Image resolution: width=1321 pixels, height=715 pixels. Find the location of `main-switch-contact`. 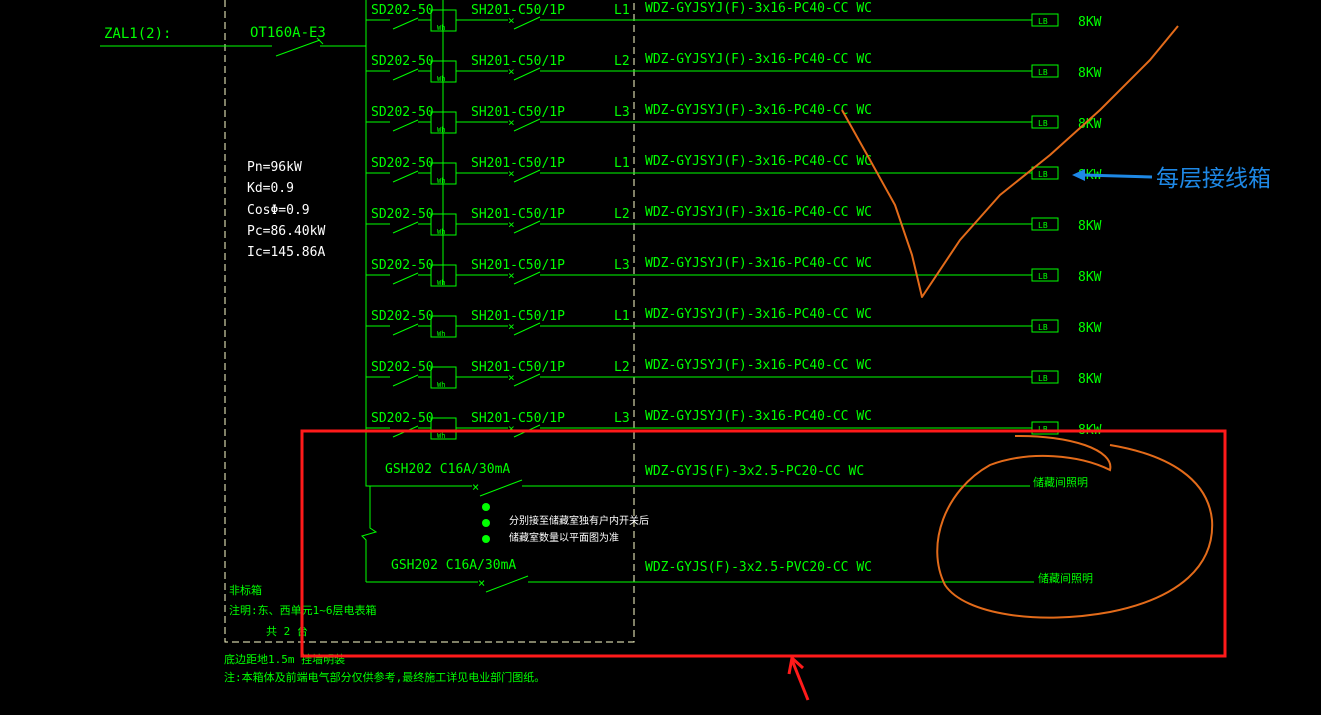

main-switch-contact is located at coordinates (298, 48).